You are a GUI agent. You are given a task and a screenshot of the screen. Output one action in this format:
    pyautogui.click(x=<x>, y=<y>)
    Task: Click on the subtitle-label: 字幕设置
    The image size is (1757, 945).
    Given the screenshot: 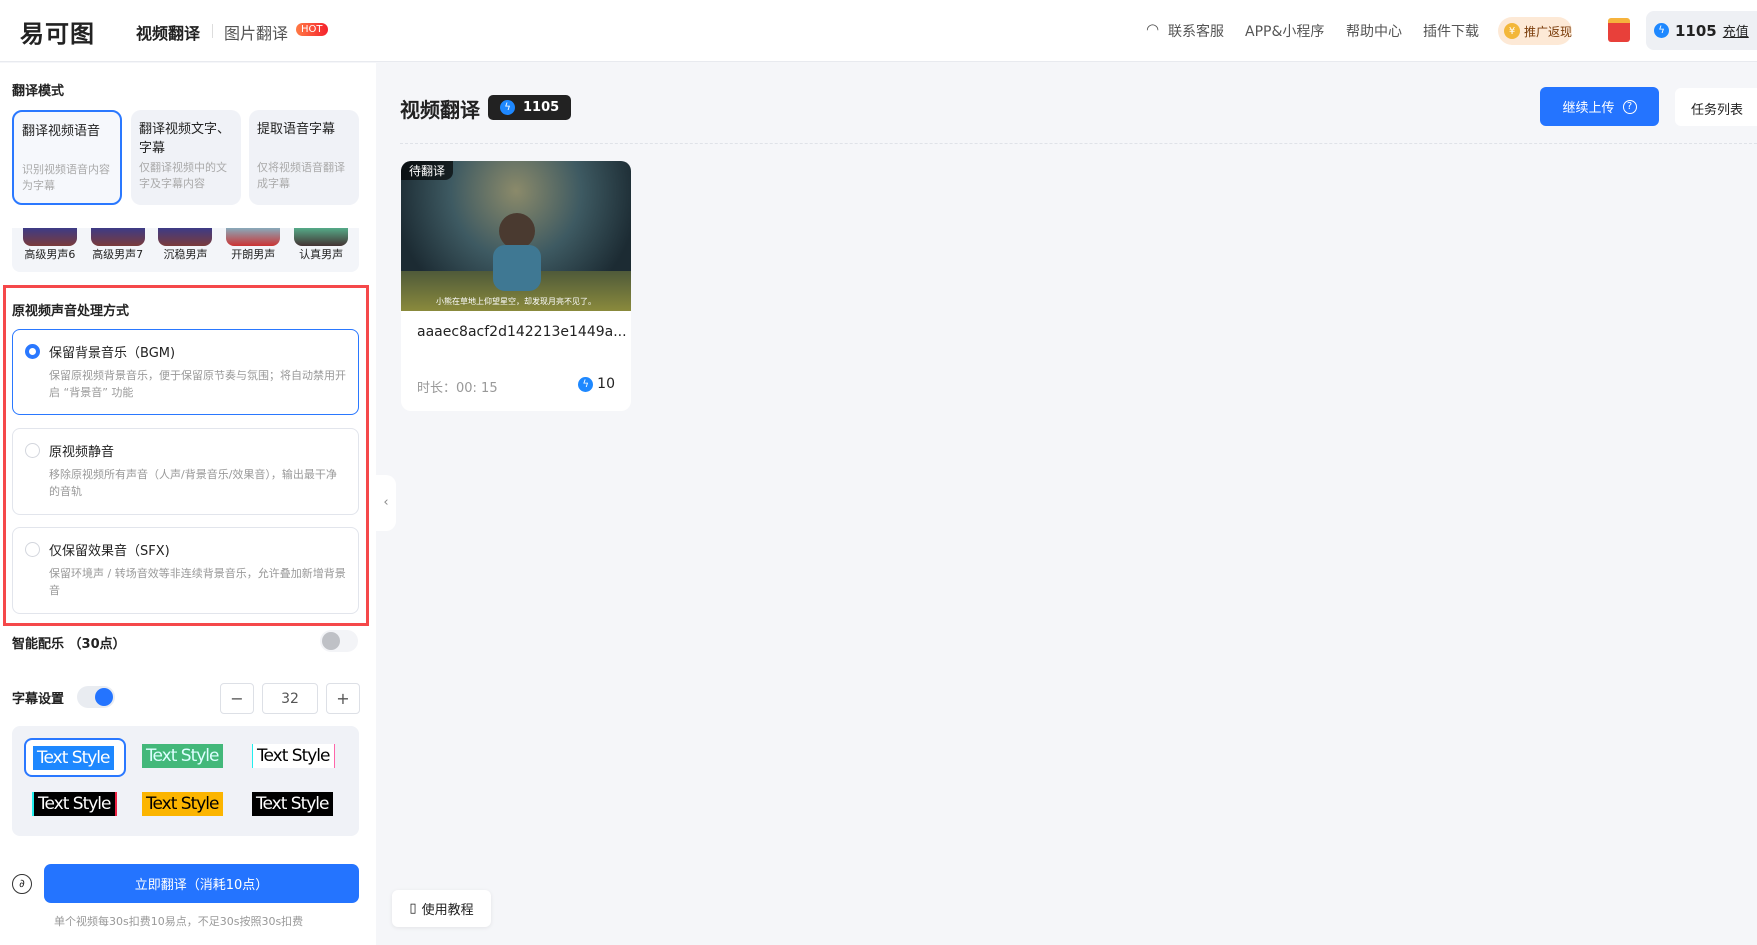 What is the action you would take?
    pyautogui.click(x=38, y=699)
    